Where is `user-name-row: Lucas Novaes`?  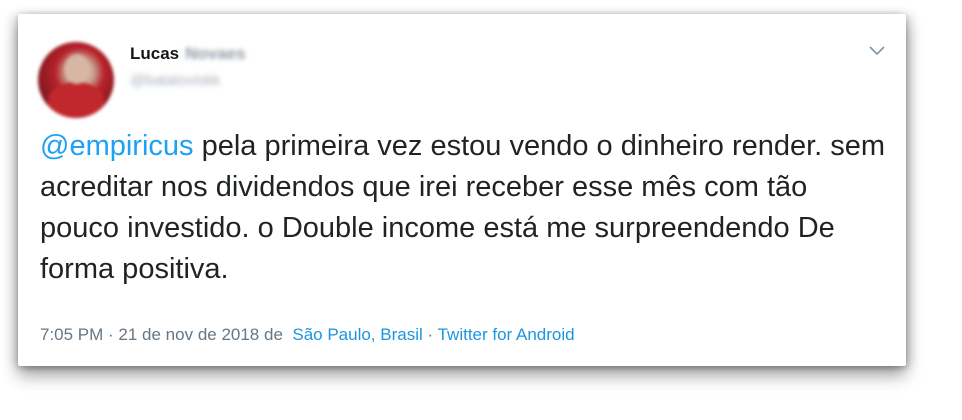 user-name-row: Lucas Novaes is located at coordinates (188, 54).